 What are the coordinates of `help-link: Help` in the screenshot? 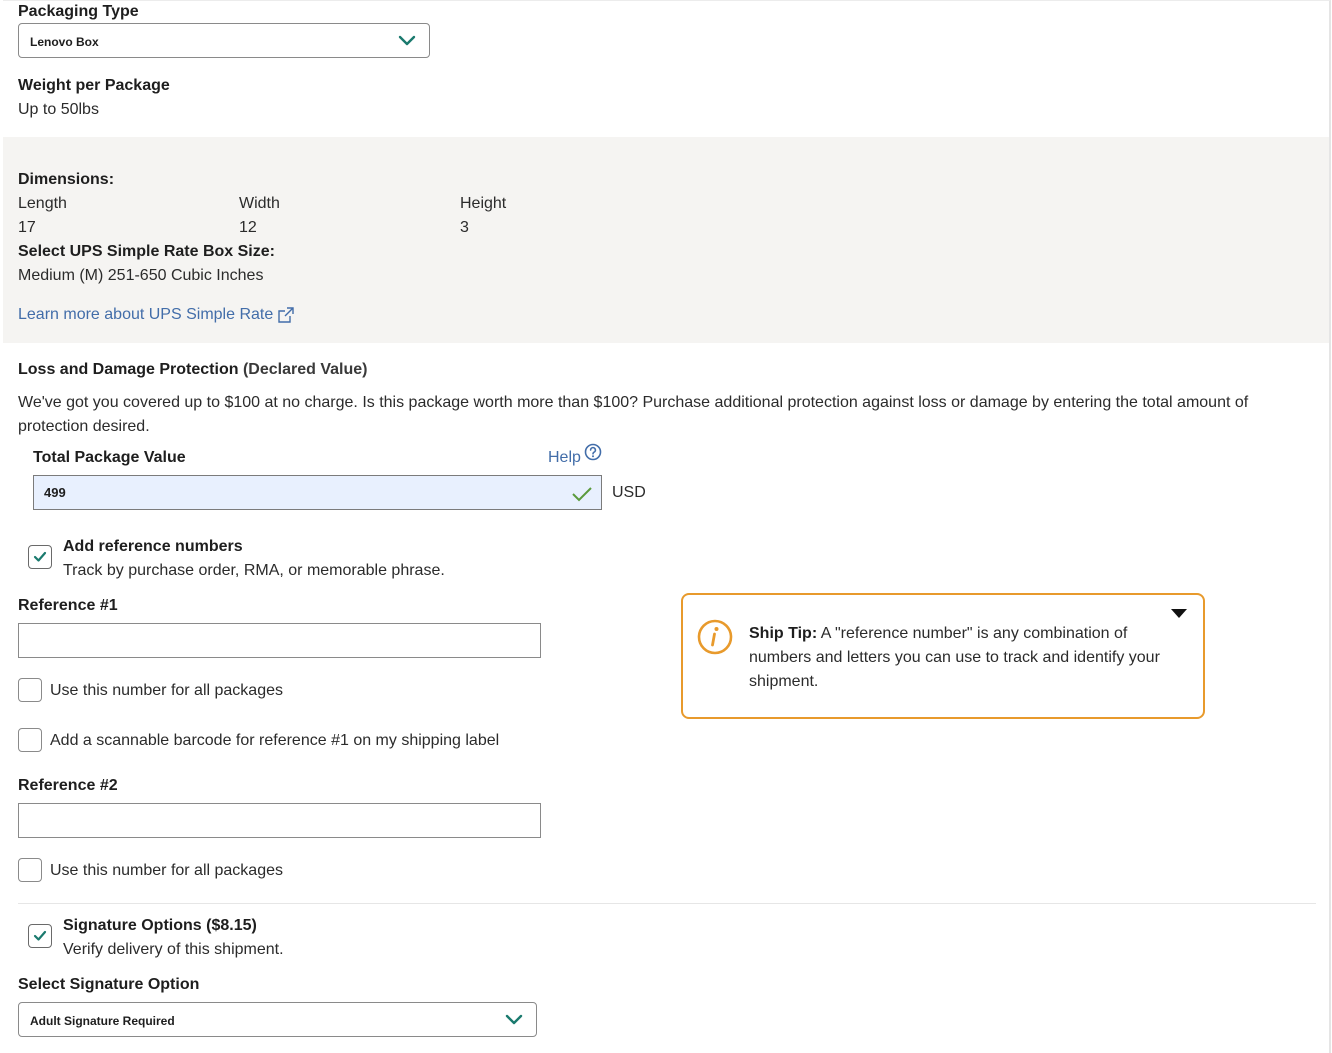 It's located at (575, 455).